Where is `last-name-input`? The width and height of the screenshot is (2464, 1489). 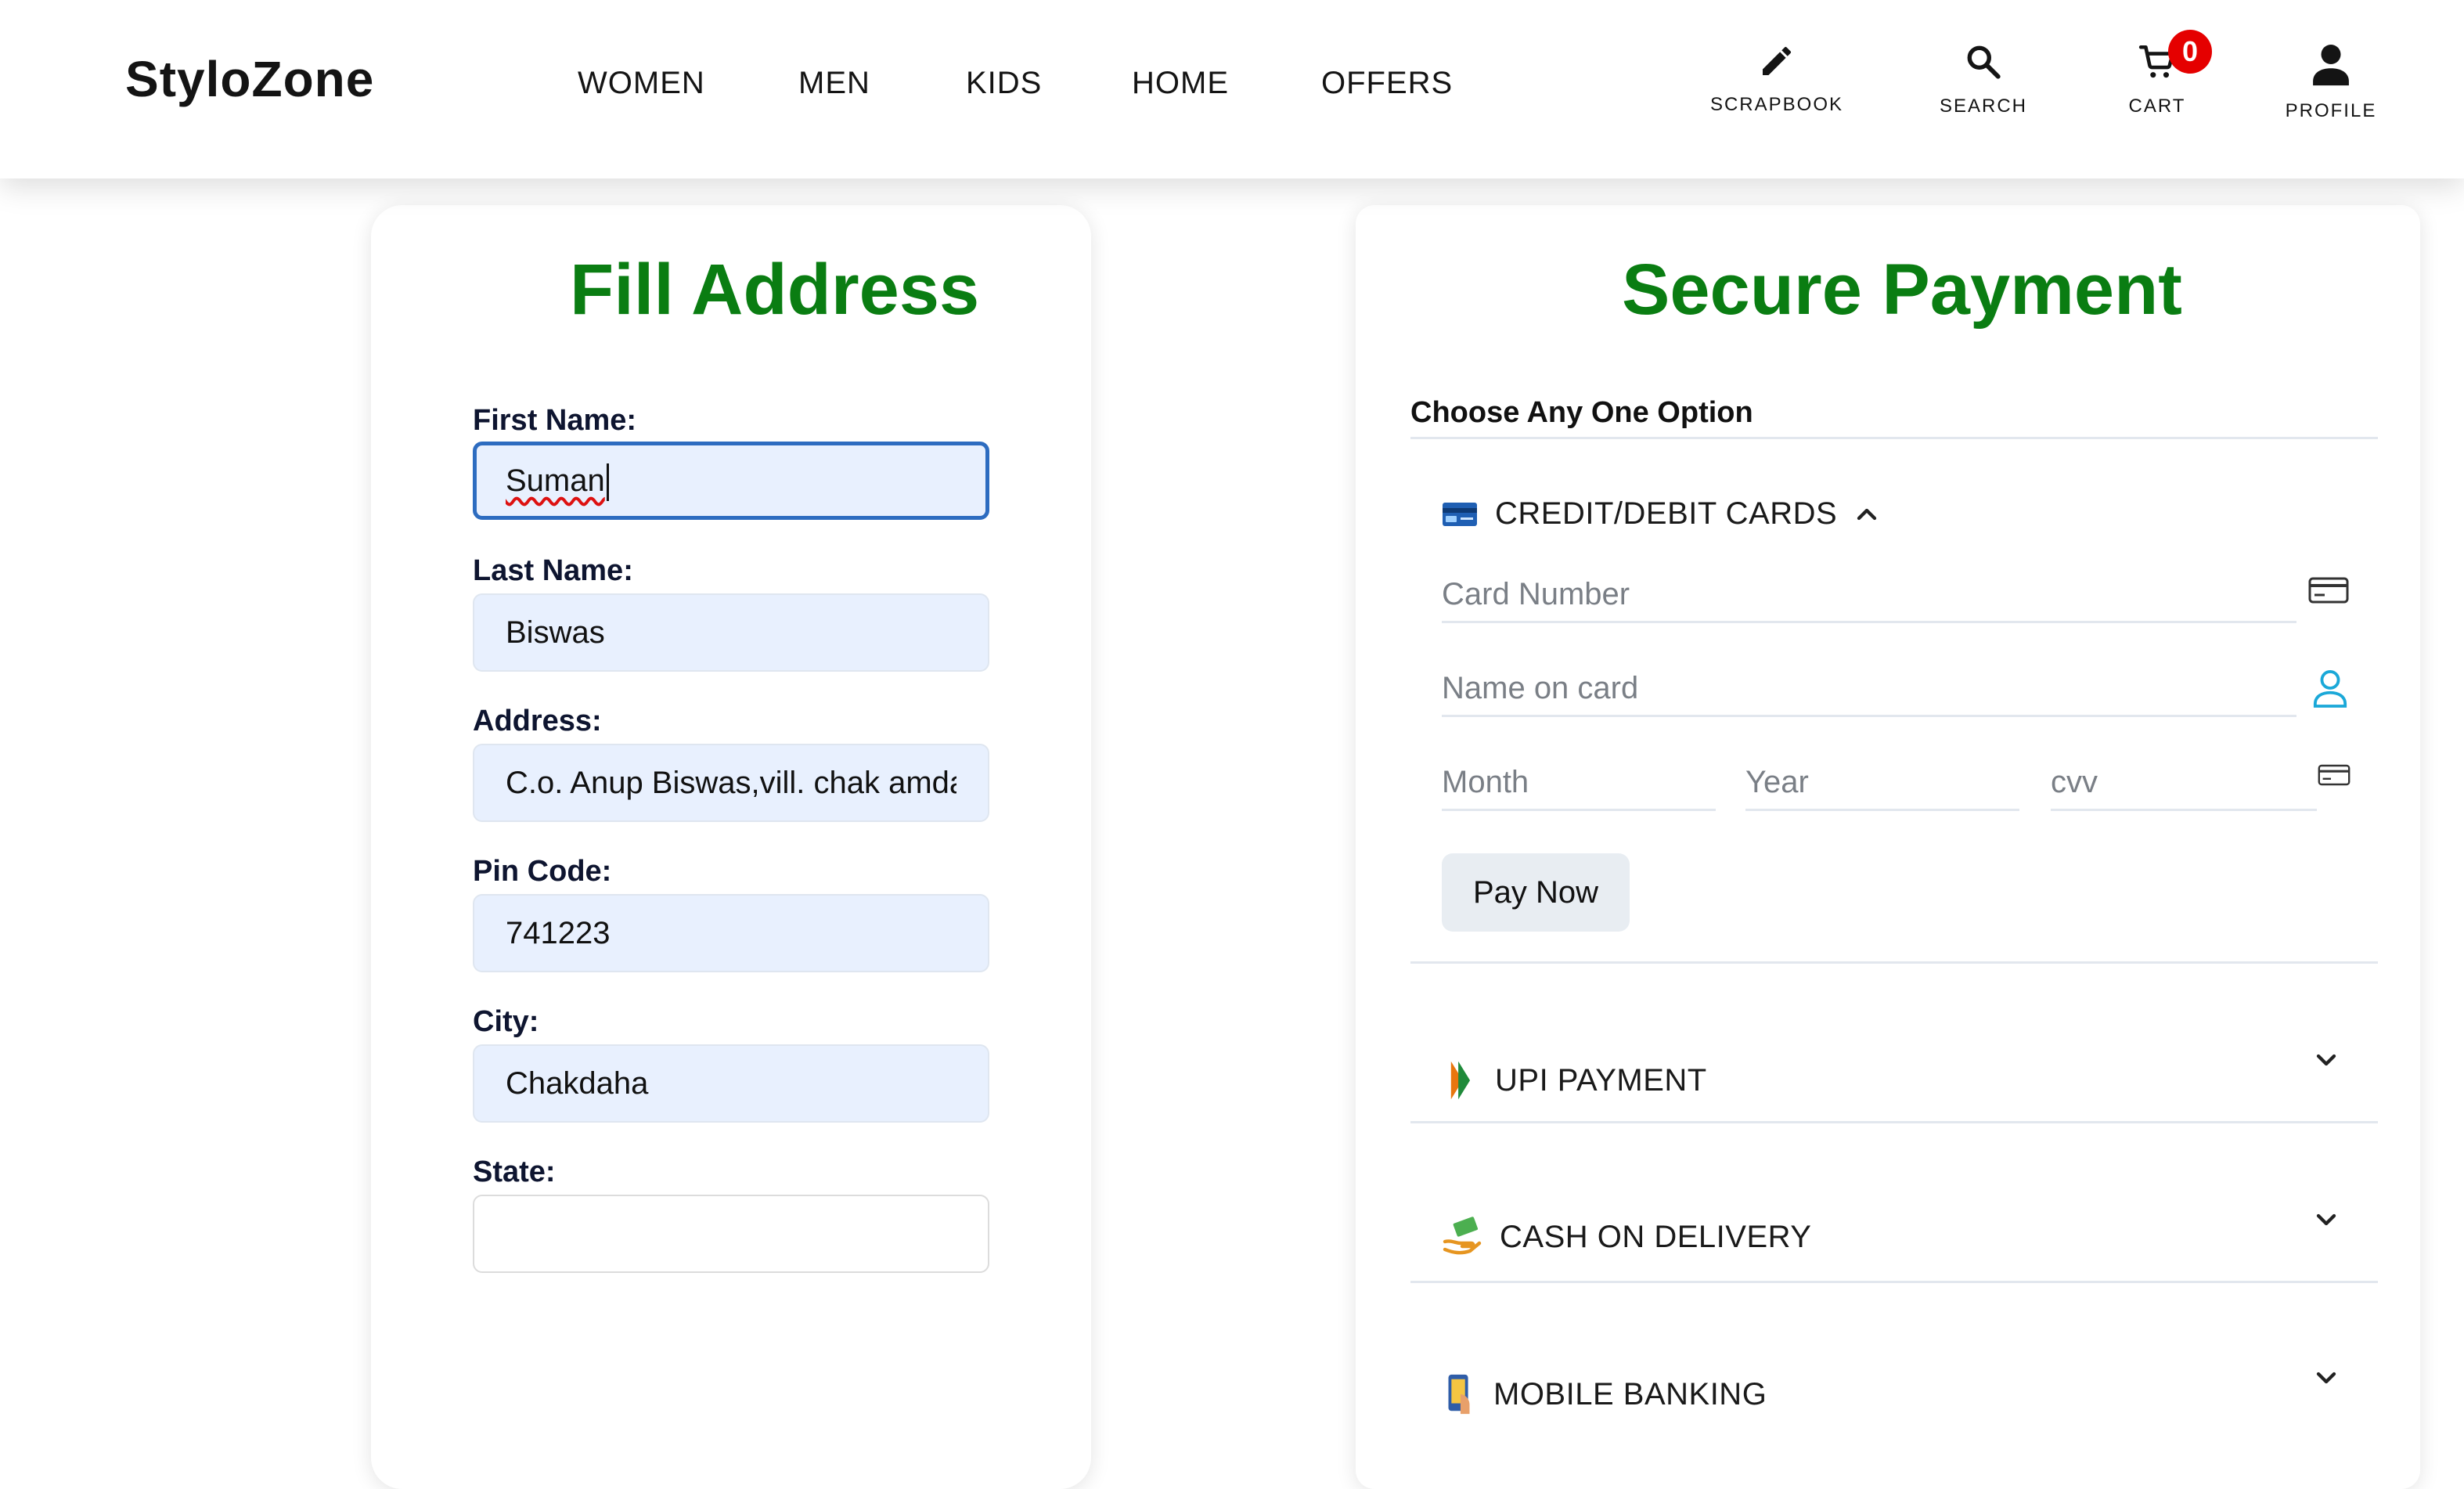 last-name-input is located at coordinates (731, 632).